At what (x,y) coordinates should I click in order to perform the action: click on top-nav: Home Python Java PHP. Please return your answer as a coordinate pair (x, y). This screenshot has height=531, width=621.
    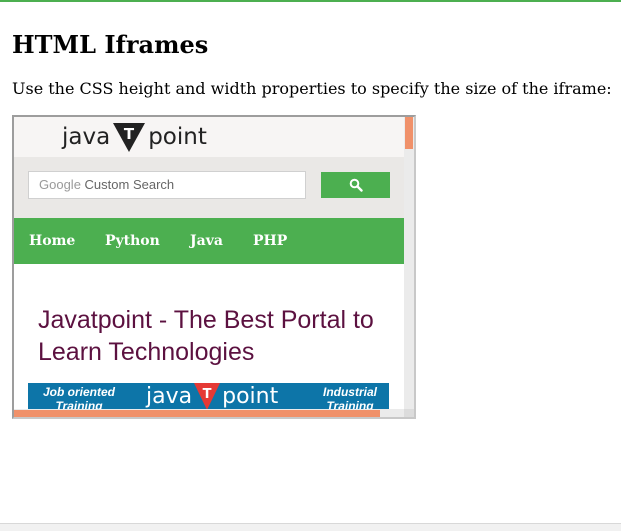
    Looking at the image, I should click on (209, 241).